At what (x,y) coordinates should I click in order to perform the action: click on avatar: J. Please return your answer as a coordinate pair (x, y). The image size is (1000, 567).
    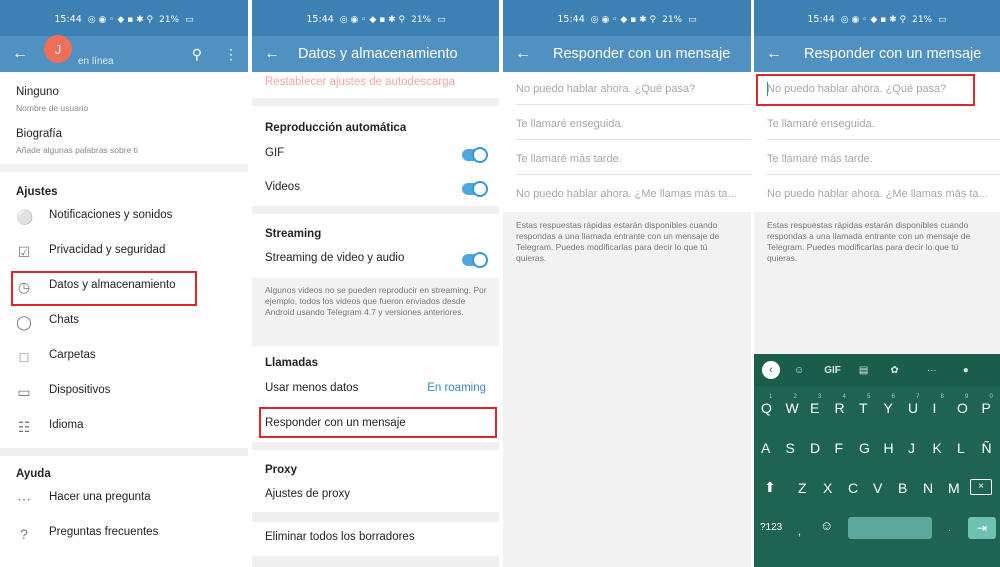
    Looking at the image, I should click on (58, 49).